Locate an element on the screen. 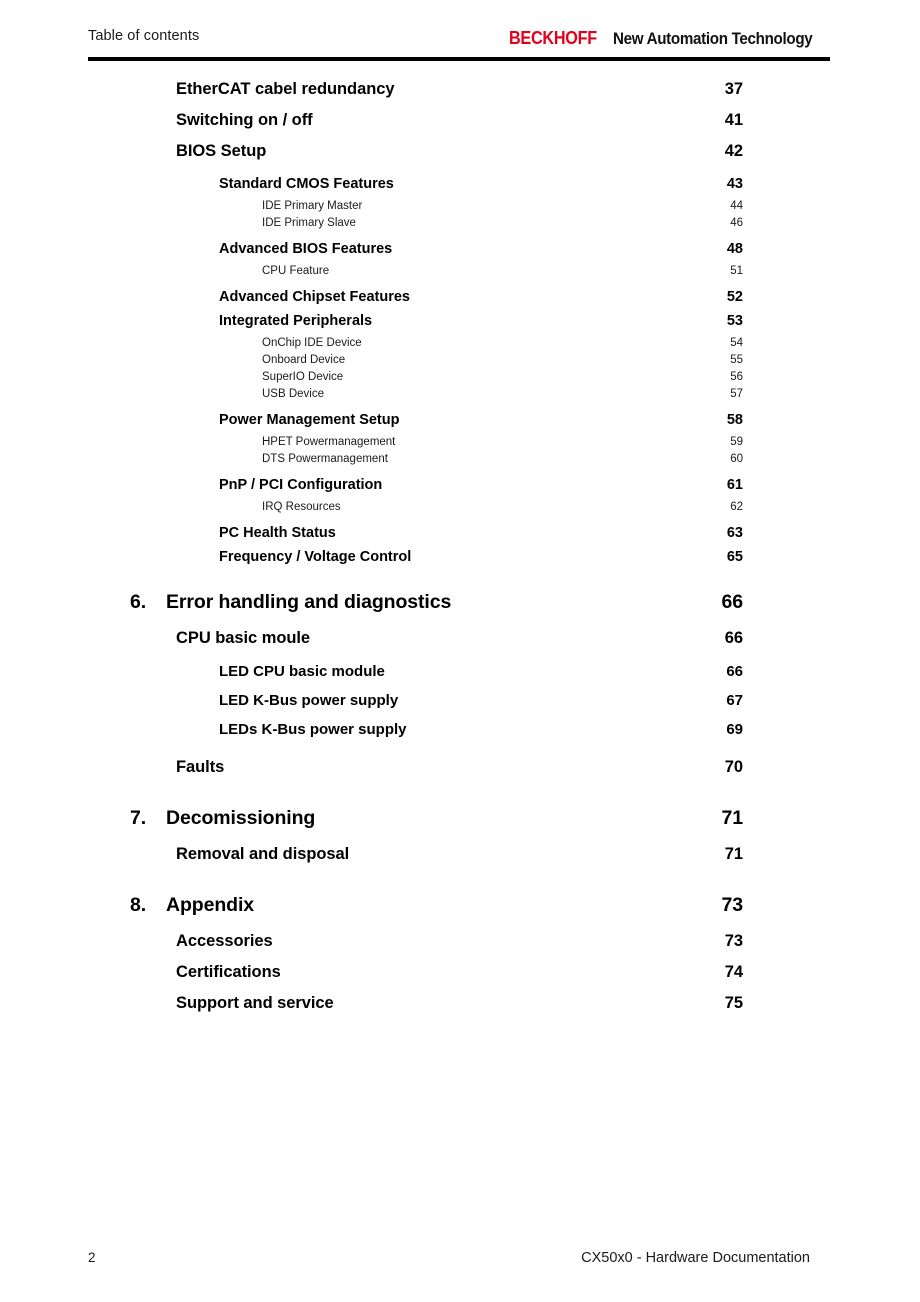 This screenshot has height=1302, width=920. toc-entry-page: 59 is located at coordinates (736, 442).